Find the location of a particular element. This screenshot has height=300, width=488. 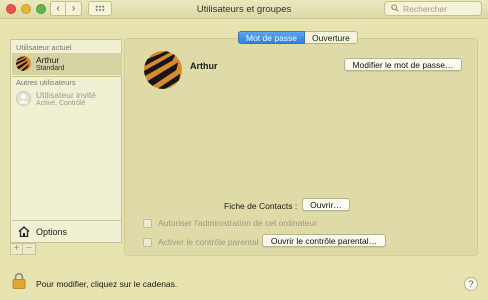

remove-user-button: − is located at coordinates (29, 249).